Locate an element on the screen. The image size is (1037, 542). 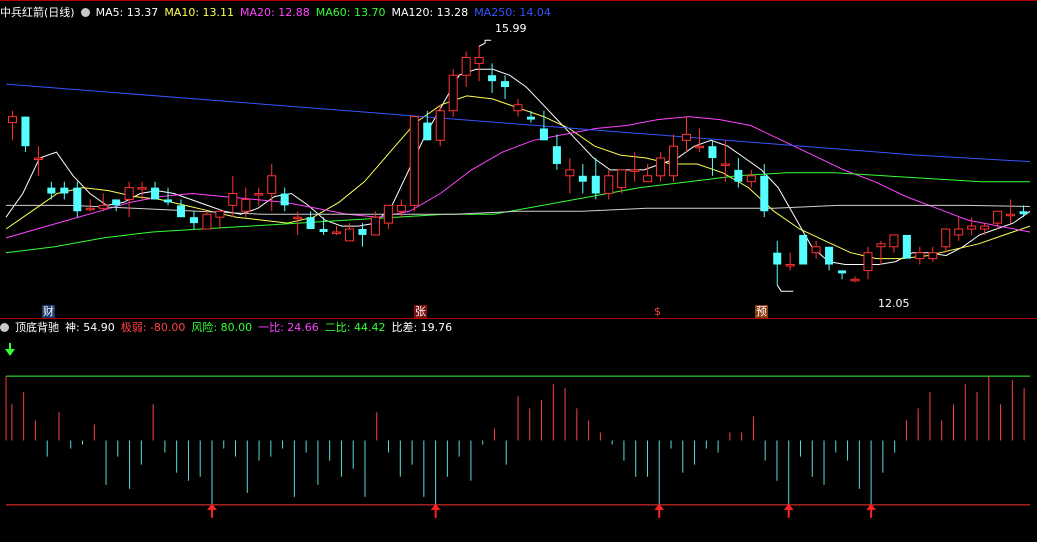
indicator-settings-circle-icon is located at coordinates (4, 327).